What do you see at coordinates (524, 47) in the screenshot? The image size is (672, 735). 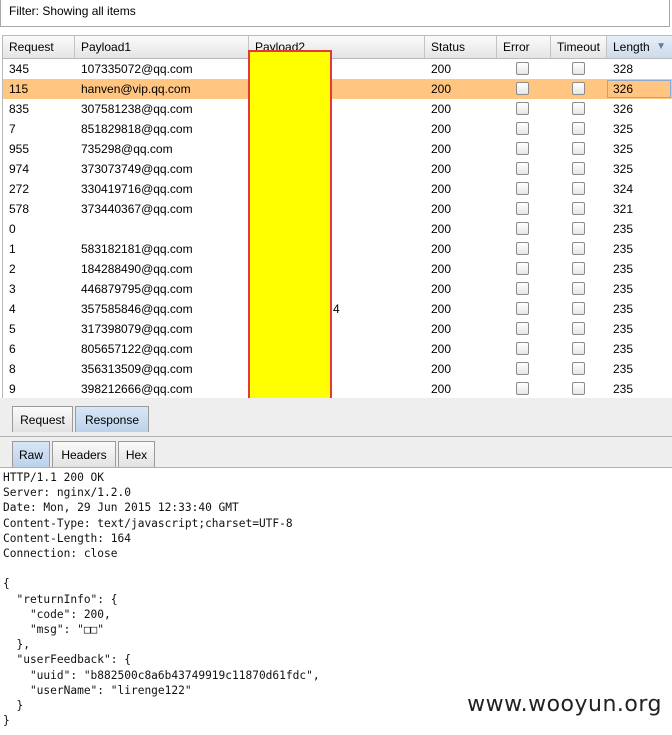 I see `column-error: Error` at bounding box center [524, 47].